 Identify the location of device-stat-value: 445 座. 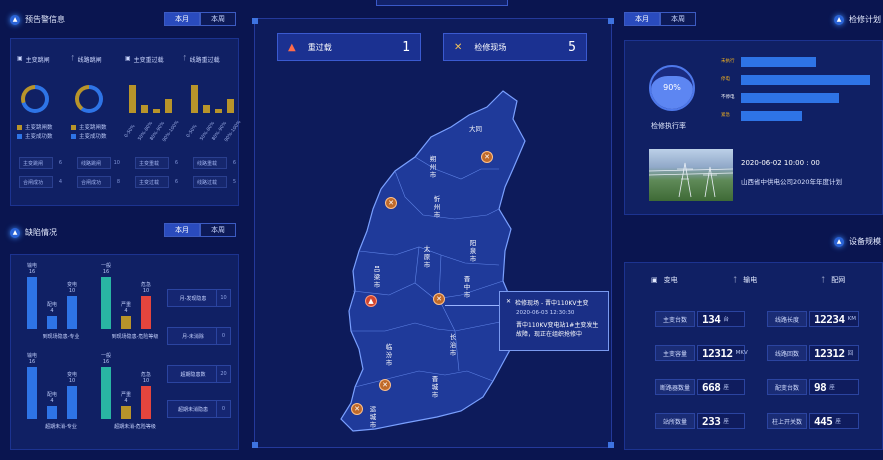
(834, 421).